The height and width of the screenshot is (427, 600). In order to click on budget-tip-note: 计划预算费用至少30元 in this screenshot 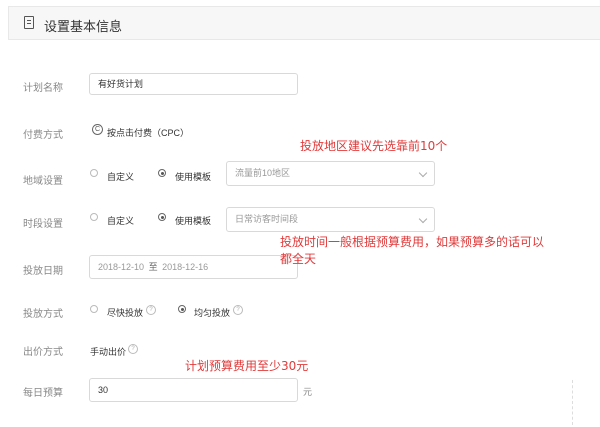, I will do `click(247, 366)`.